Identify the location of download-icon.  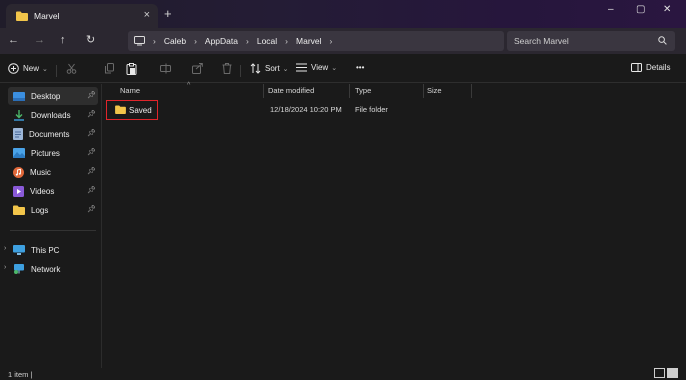
(19, 115).